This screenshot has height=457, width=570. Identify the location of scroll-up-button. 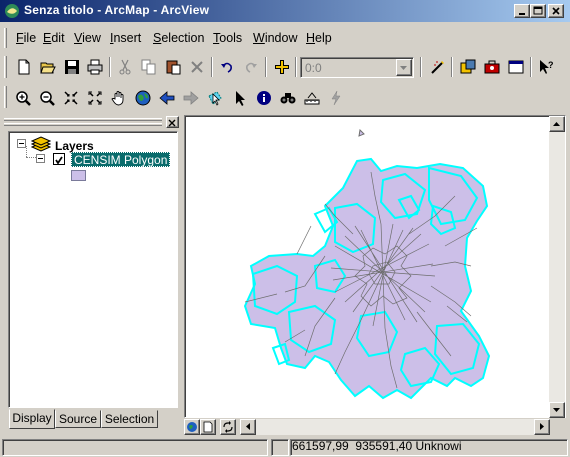
(557, 124).